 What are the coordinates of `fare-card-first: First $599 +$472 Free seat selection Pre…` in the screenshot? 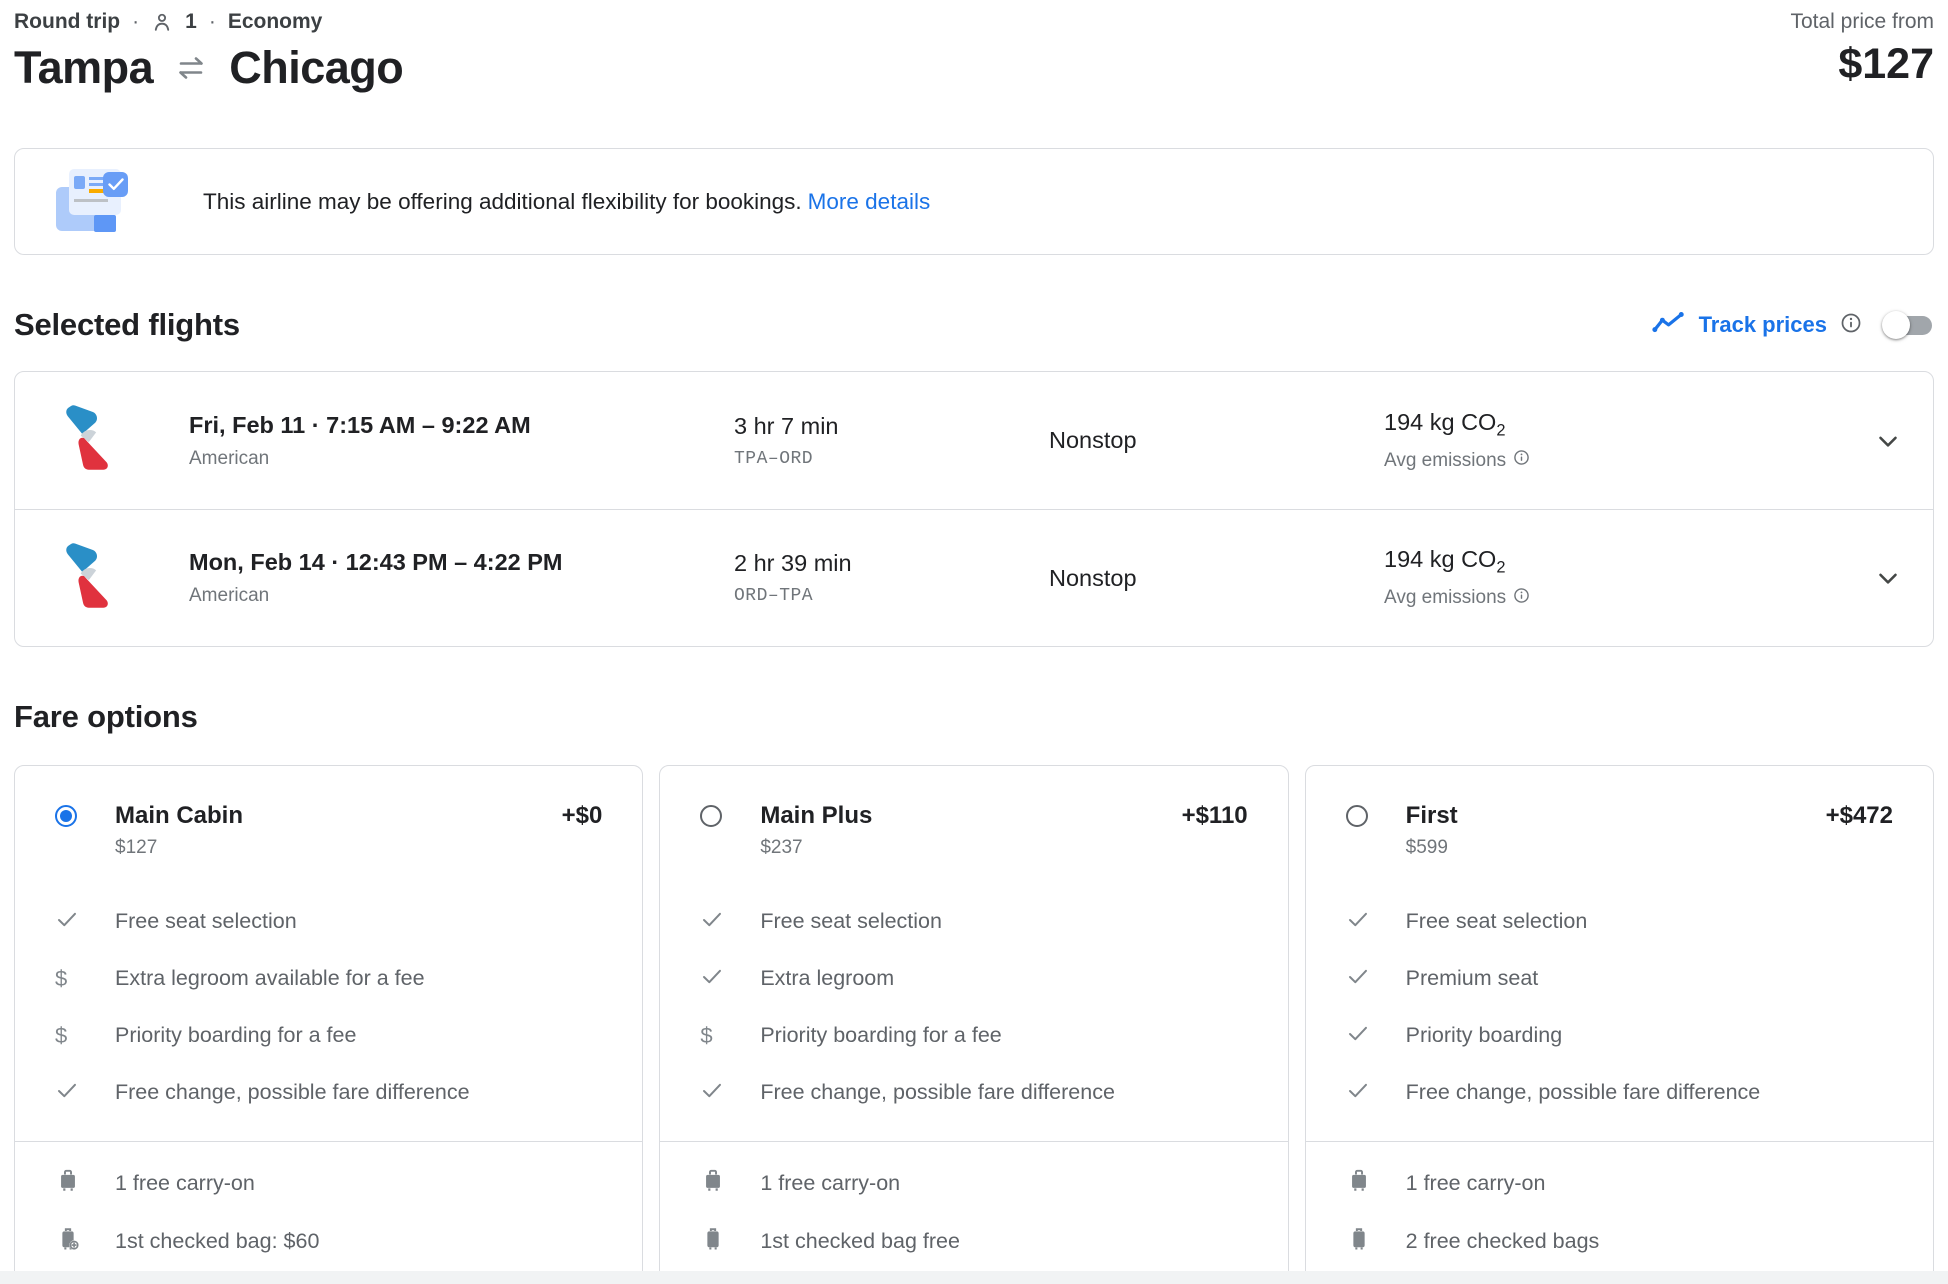 It's located at (1619, 1024).